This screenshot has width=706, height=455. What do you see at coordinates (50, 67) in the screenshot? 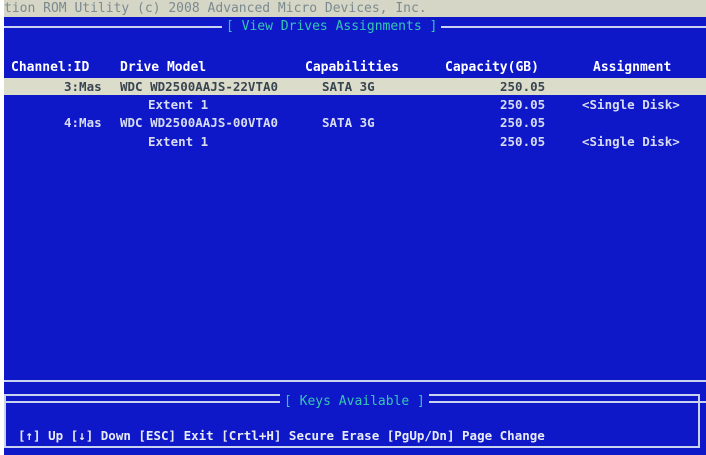
I see `column-header-channel: Channel:ID` at bounding box center [50, 67].